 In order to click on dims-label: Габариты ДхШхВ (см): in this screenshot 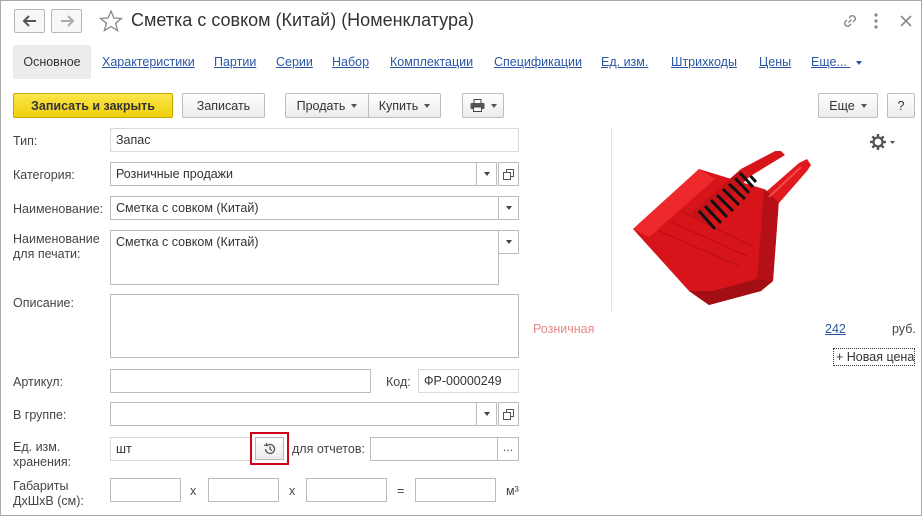, I will do `click(48, 494)`.